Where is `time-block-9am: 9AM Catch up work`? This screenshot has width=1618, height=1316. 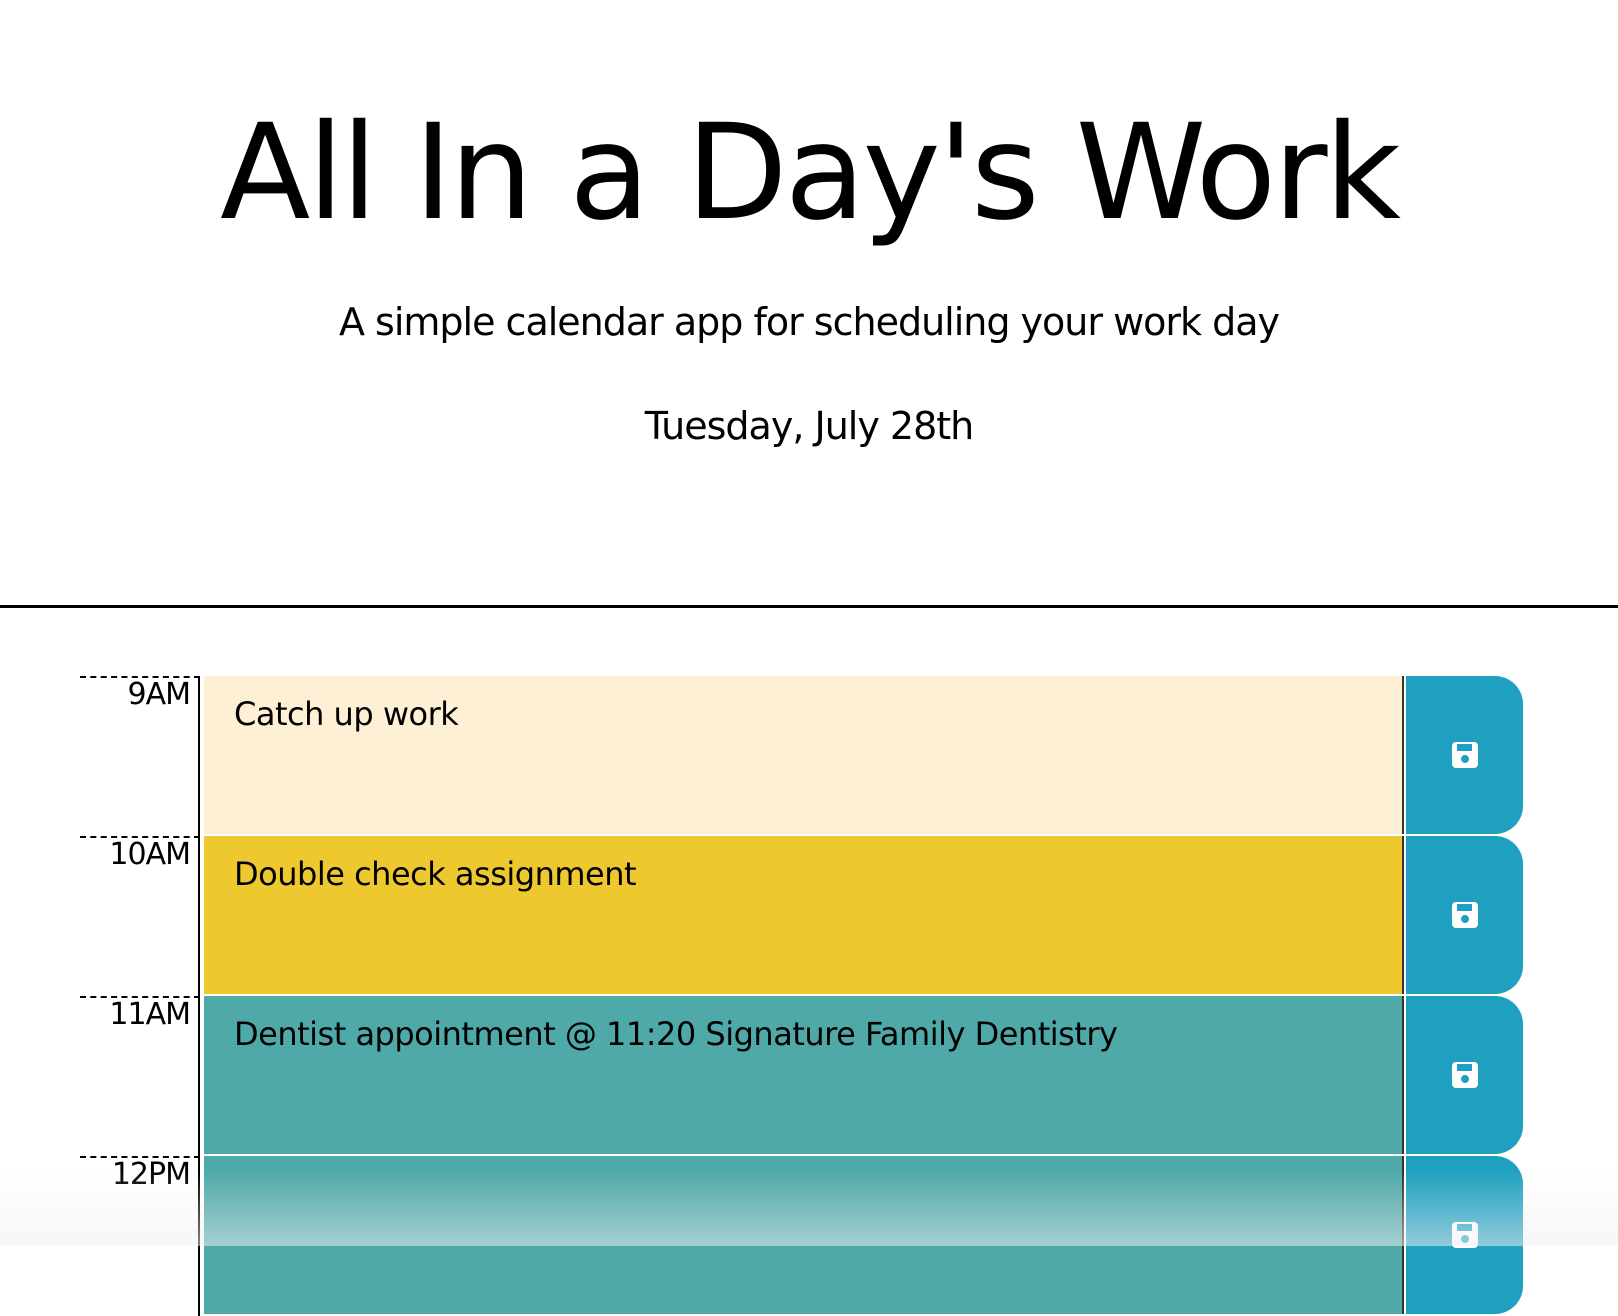 time-block-9am: 9AM Catch up work is located at coordinates (802, 756).